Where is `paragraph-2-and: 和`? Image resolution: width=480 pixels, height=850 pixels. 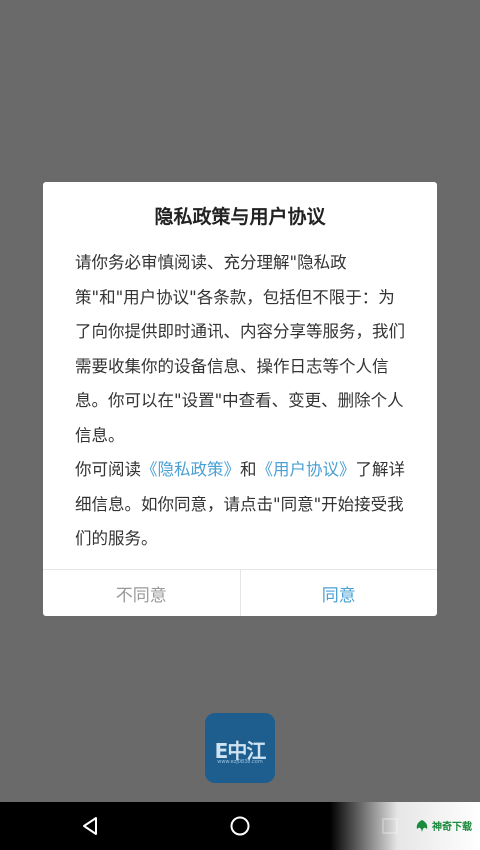 paragraph-2-and: 和 is located at coordinates (248, 469).